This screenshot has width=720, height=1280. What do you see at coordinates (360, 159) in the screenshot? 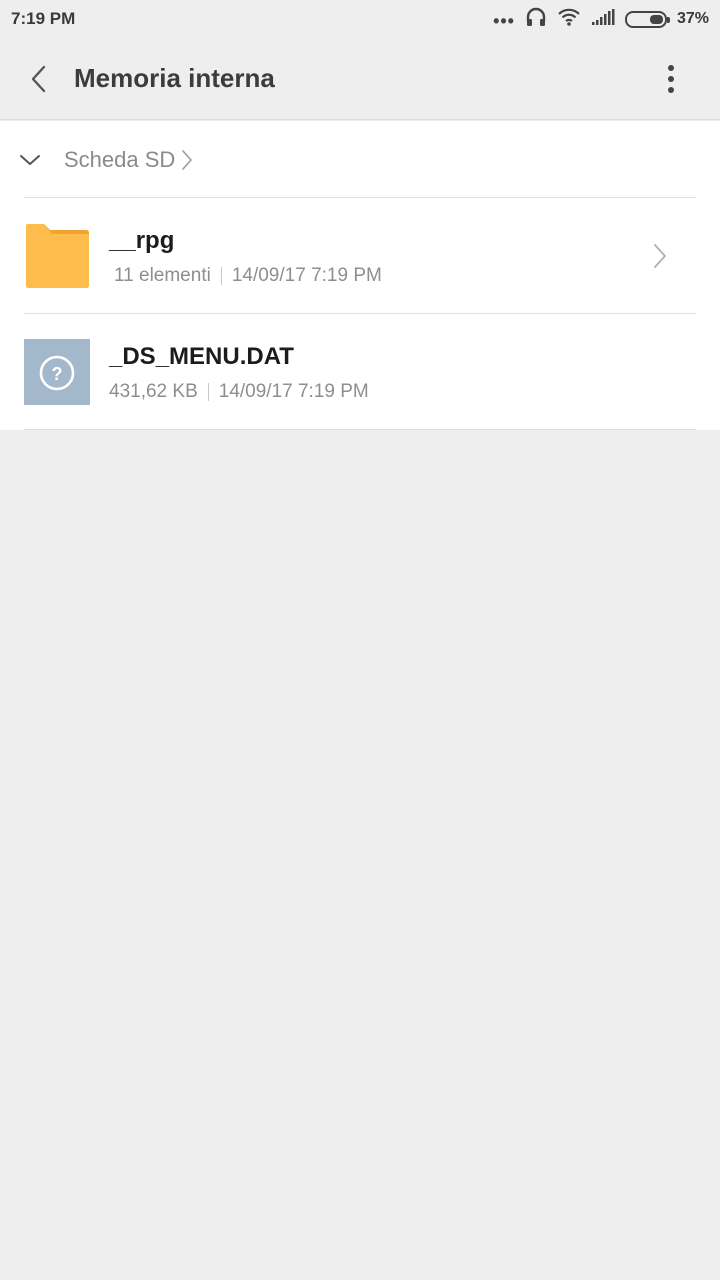
I see `breadcrumb: Scheda SD` at bounding box center [360, 159].